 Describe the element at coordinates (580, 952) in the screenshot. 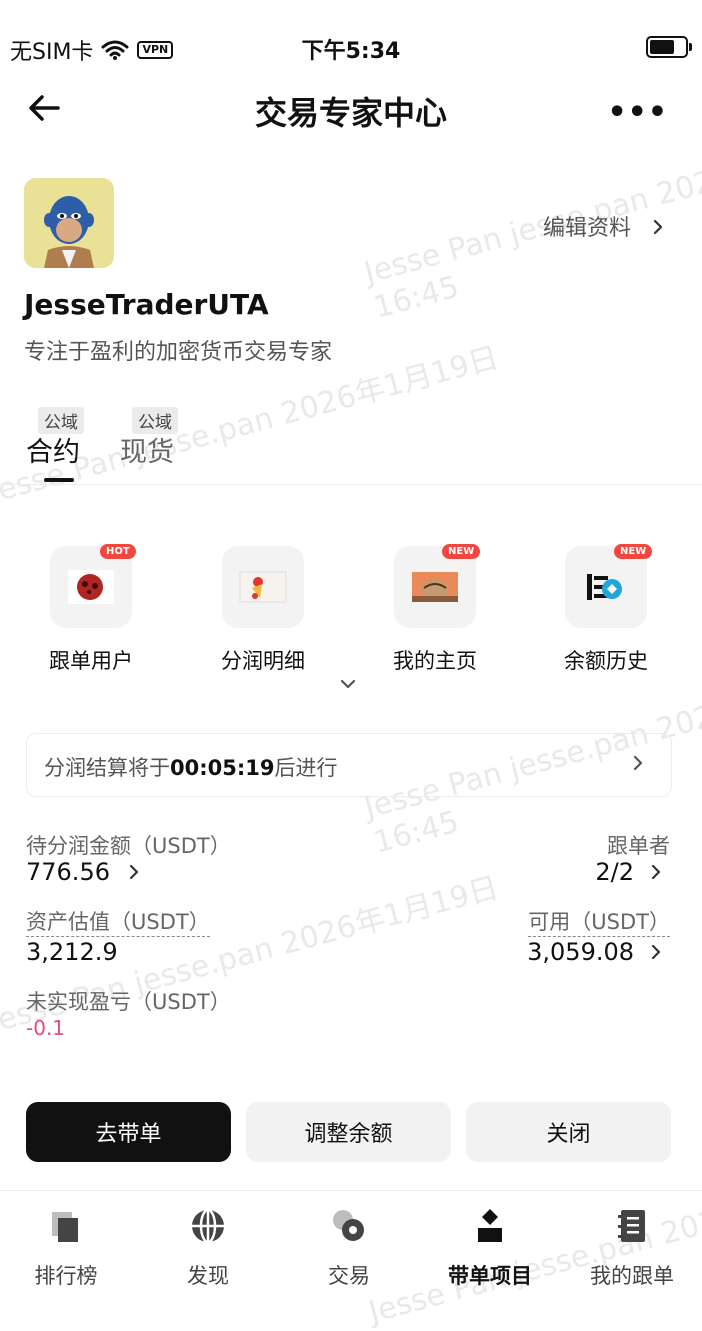

I see `available-value: 3,059.08` at that location.